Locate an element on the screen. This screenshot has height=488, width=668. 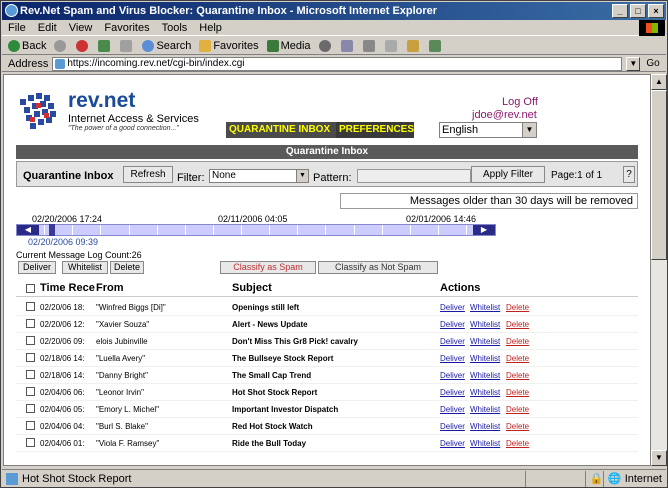
scroll-down-icon: ▼ is located at coordinates (659, 458).